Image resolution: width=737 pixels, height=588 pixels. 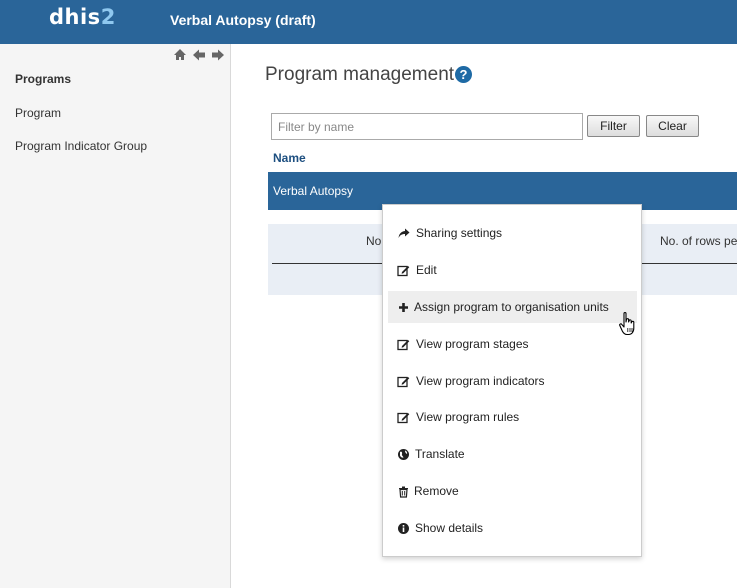 I want to click on sidebar-heading: Programs, so click(x=43, y=79).